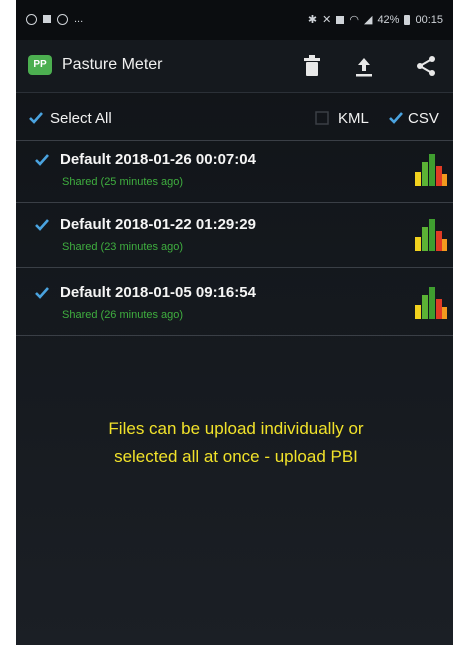 The image size is (461, 645). I want to click on upload-button, so click(364, 66).